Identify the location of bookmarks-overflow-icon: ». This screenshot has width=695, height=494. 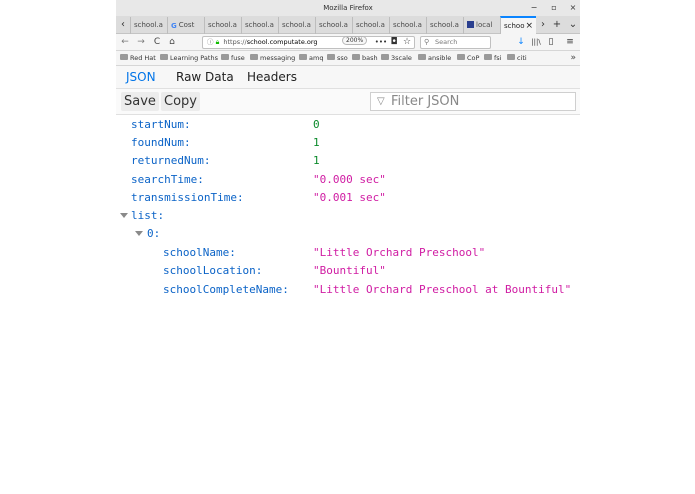
(573, 58).